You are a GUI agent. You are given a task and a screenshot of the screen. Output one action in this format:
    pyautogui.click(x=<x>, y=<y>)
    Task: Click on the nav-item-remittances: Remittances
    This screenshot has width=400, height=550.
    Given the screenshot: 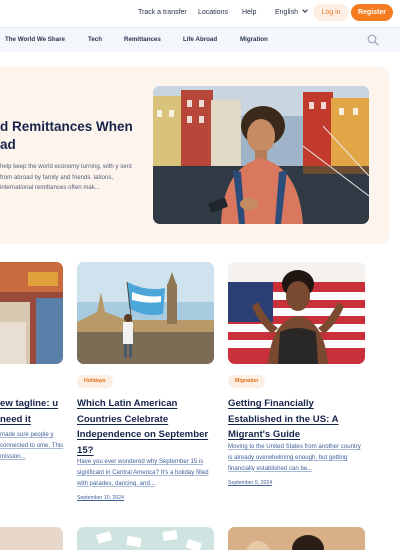 What is the action you would take?
    pyautogui.click(x=142, y=39)
    